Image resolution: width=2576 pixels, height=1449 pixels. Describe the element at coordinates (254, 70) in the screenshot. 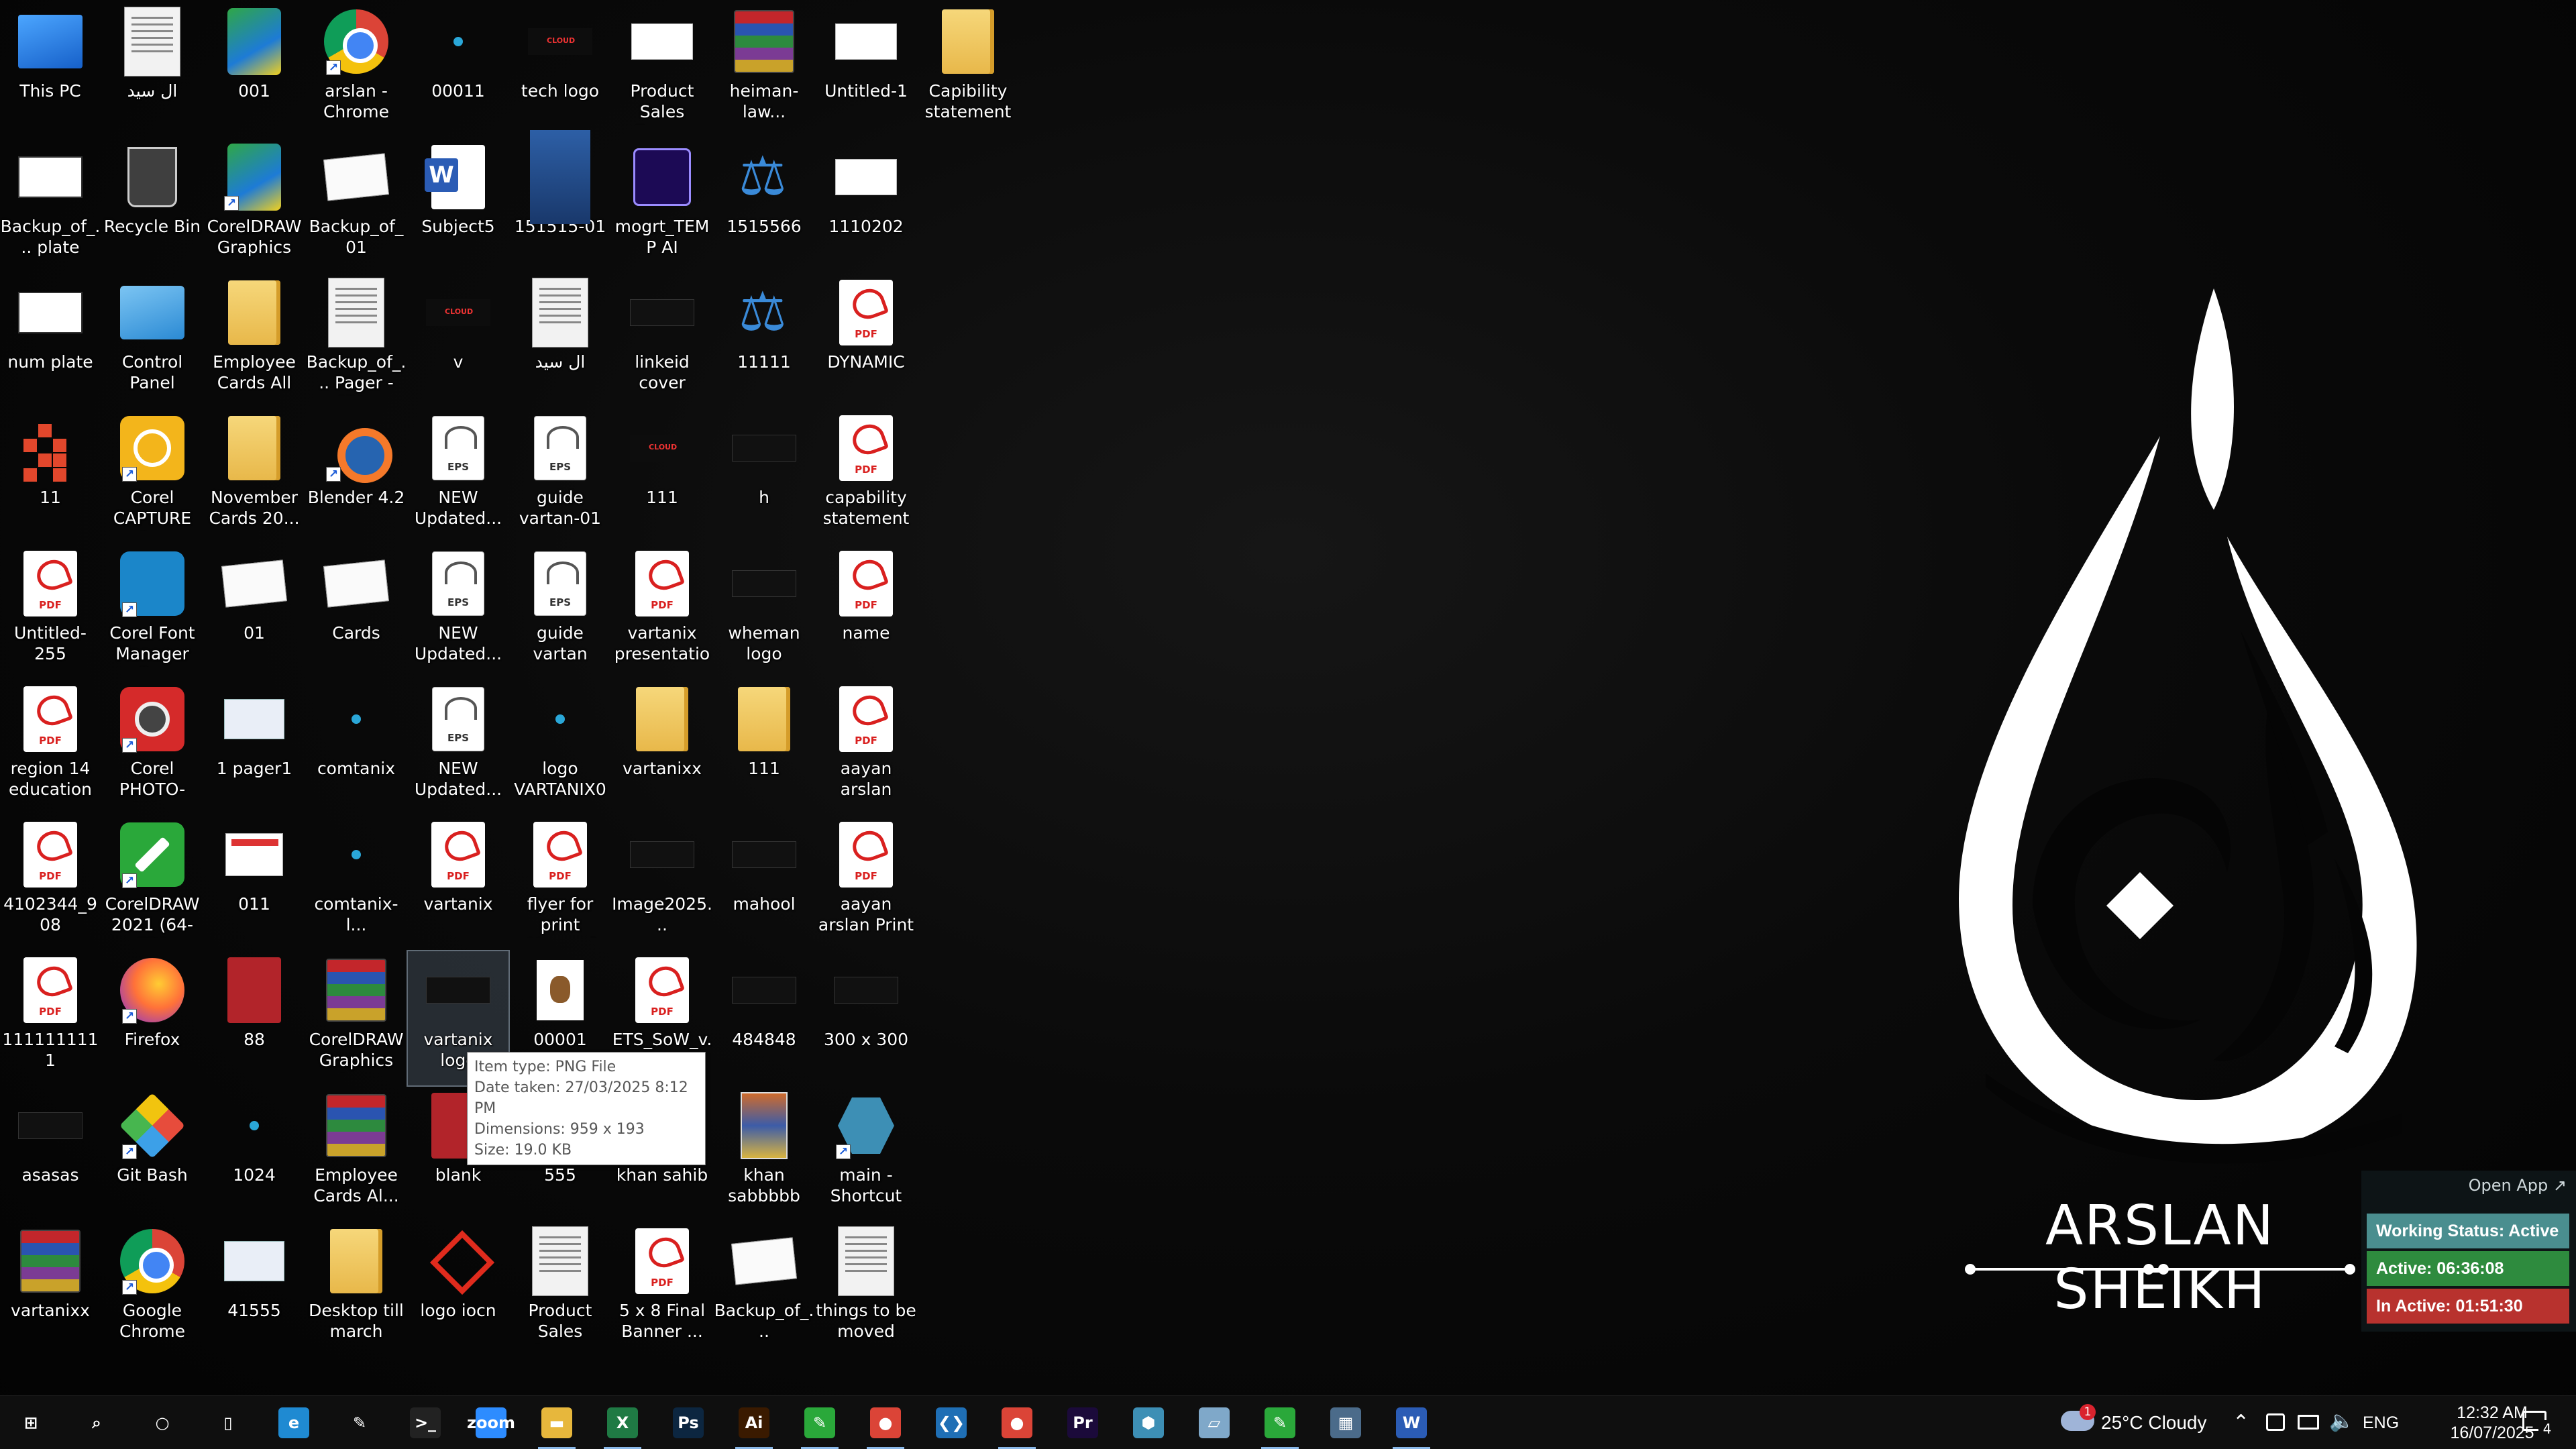

I see `desktop-icon: 001` at that location.